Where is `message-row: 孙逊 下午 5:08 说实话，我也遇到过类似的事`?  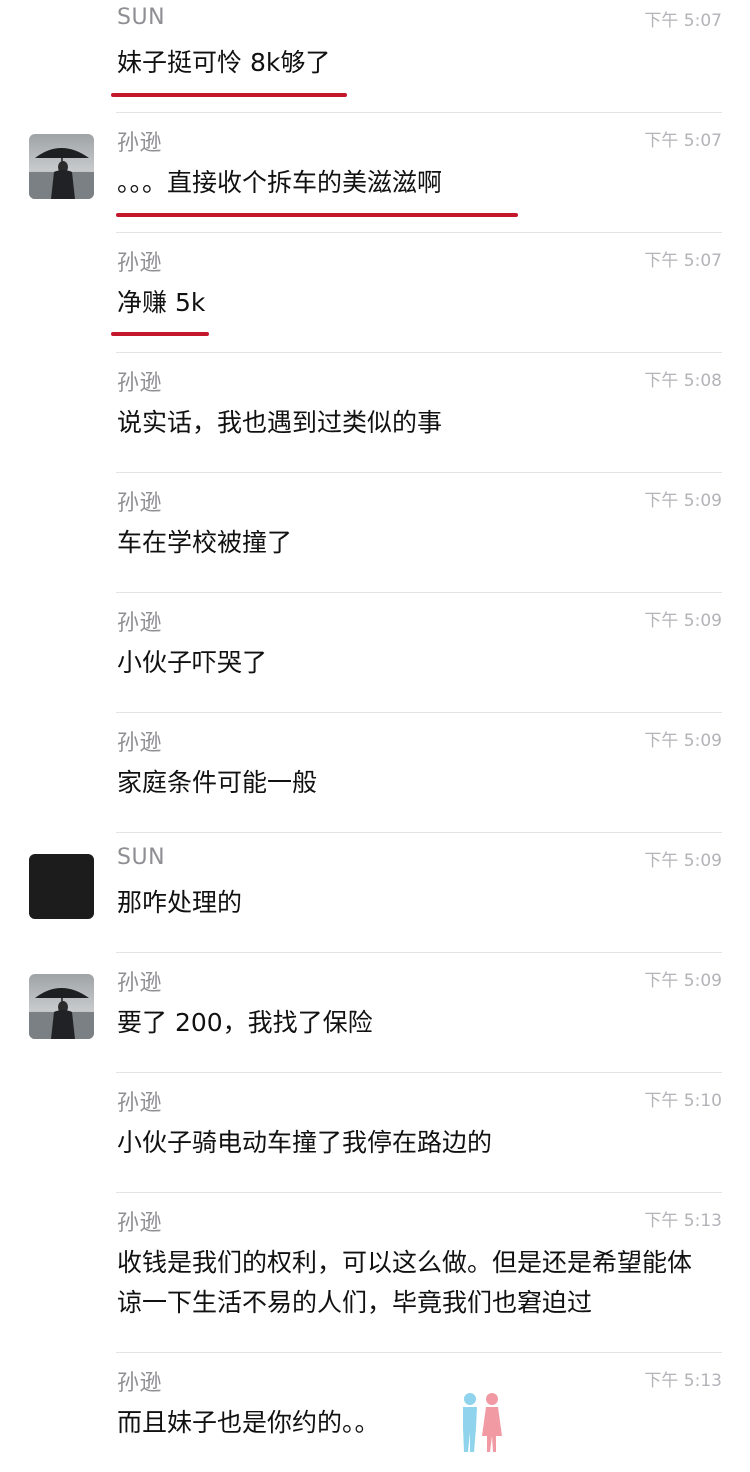
message-row: 孙逊 下午 5:08 说实话，我也遇到过类似的事 is located at coordinates (375, 412).